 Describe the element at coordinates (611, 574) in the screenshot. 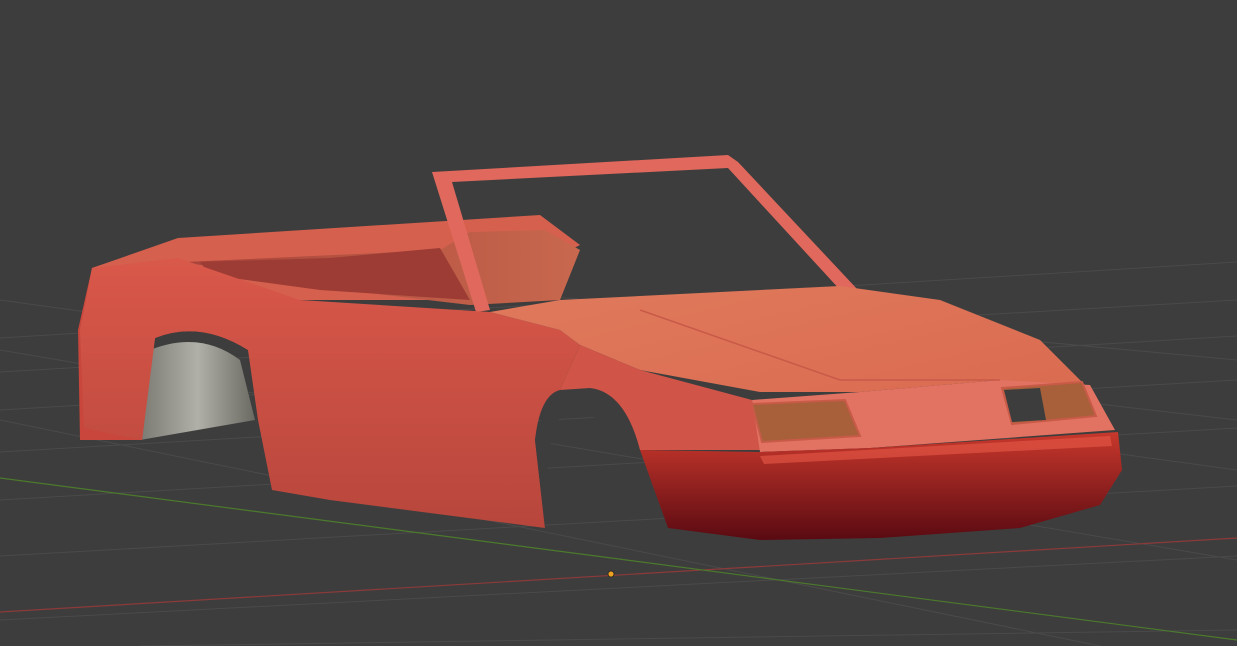

I see `origin-marker` at that location.